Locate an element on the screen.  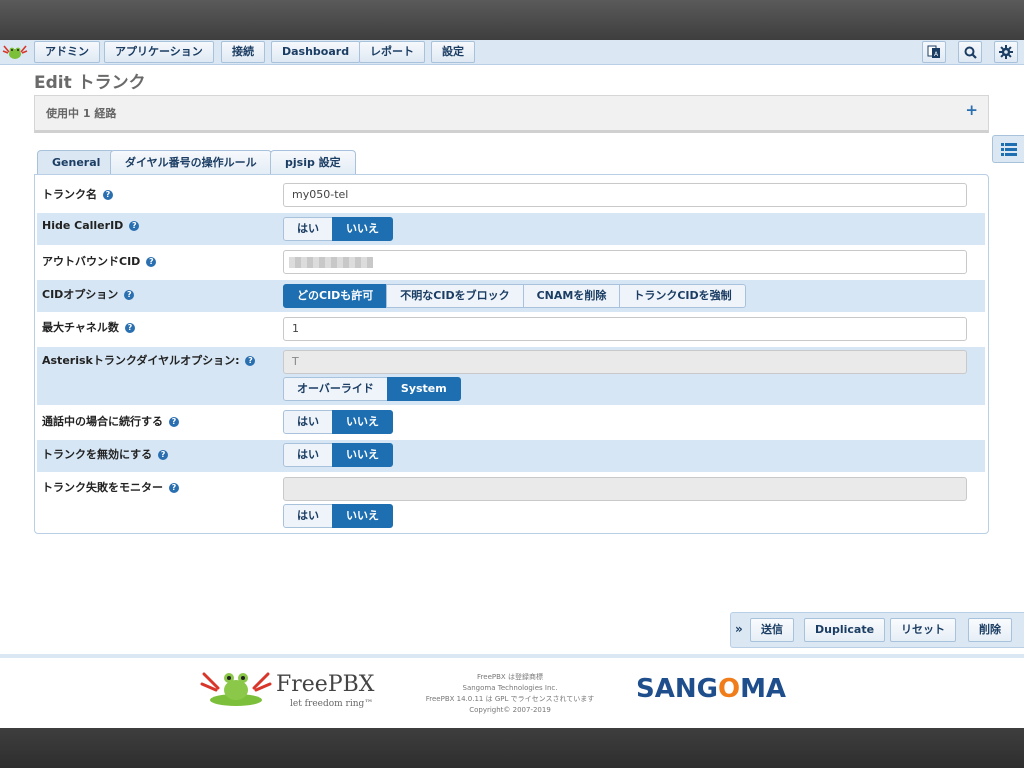
max-channels-input: 1 is located at coordinates (625, 329).